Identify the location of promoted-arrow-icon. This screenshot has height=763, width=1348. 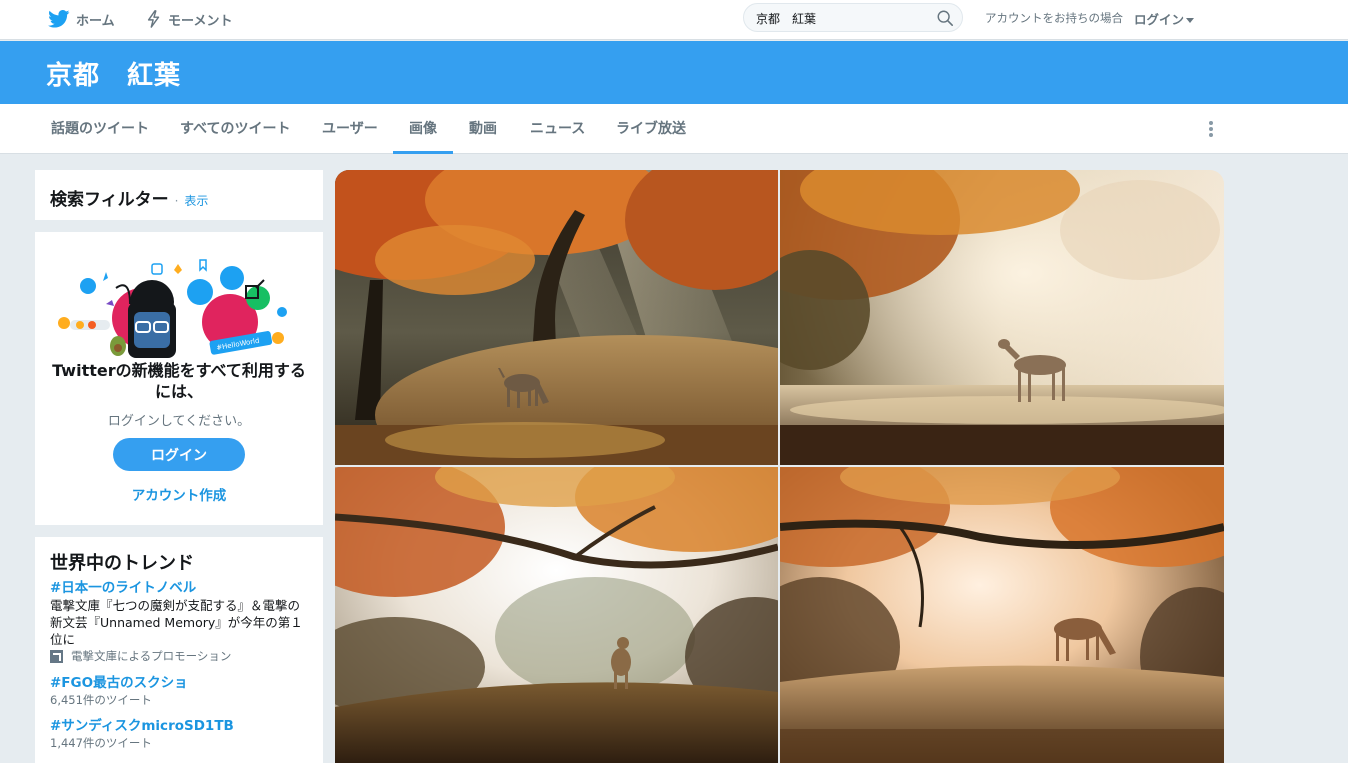
(56, 656).